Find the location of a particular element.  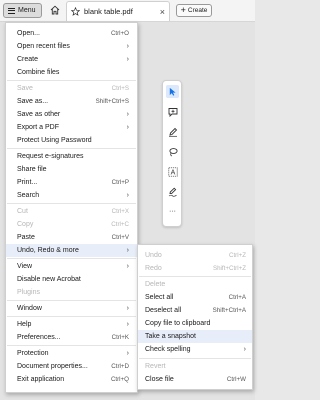

fill-sign-icon is located at coordinates (172, 191).